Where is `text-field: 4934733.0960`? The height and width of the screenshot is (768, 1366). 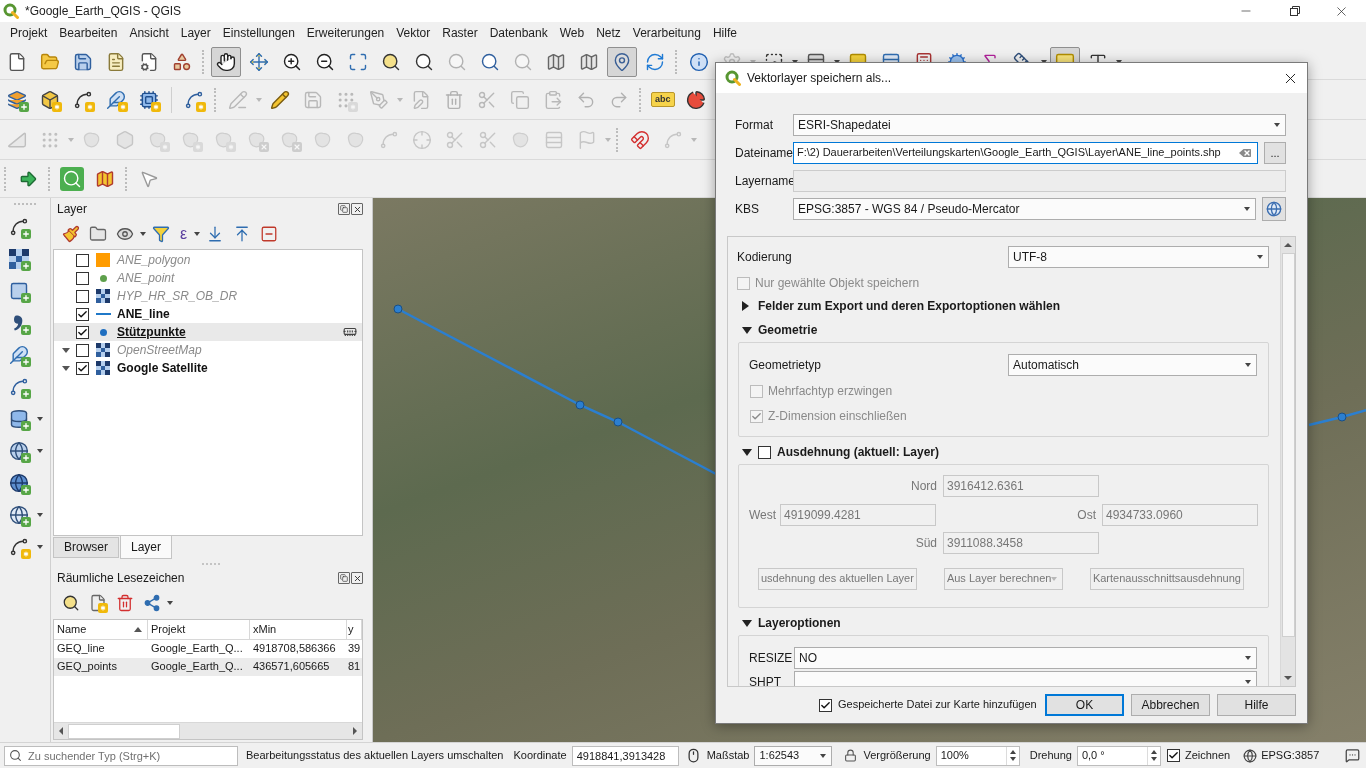 text-field: 4934733.0960 is located at coordinates (1180, 515).